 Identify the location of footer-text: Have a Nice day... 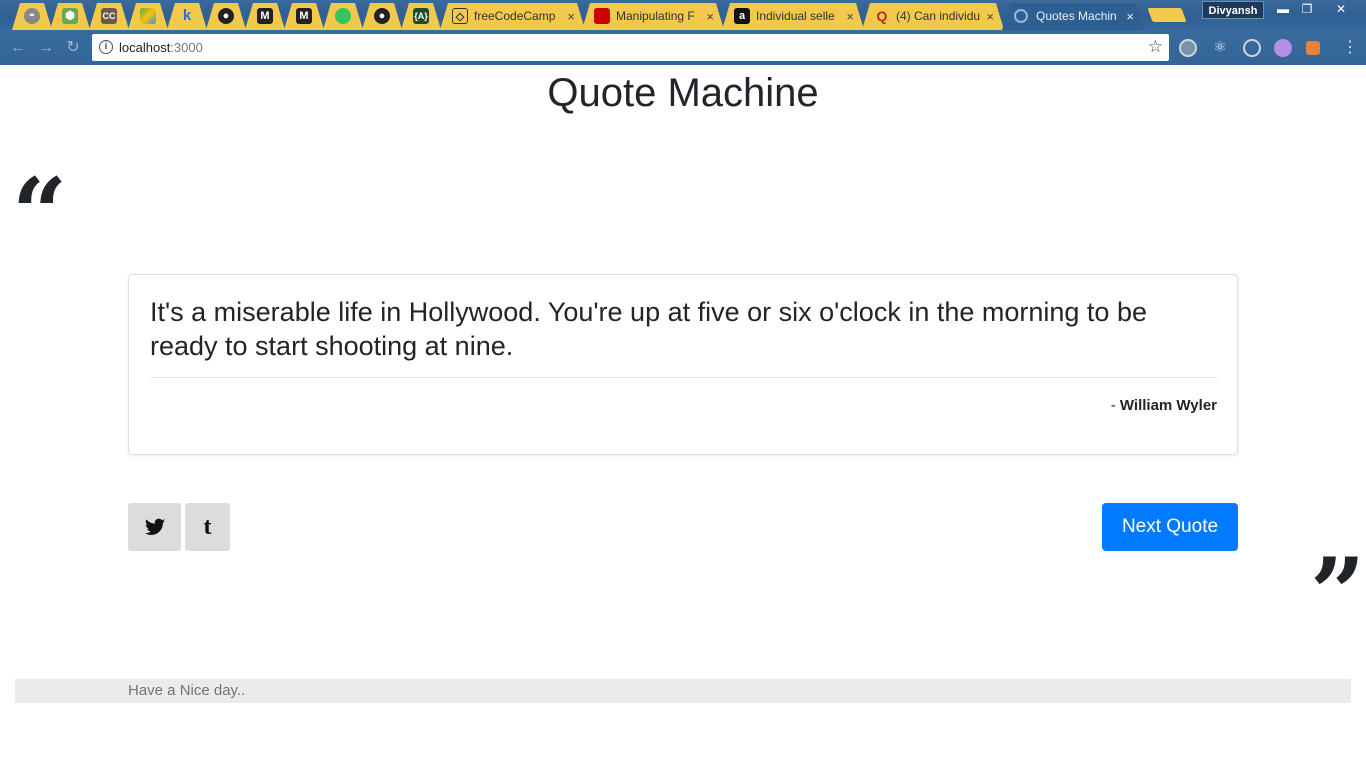
(187, 690).